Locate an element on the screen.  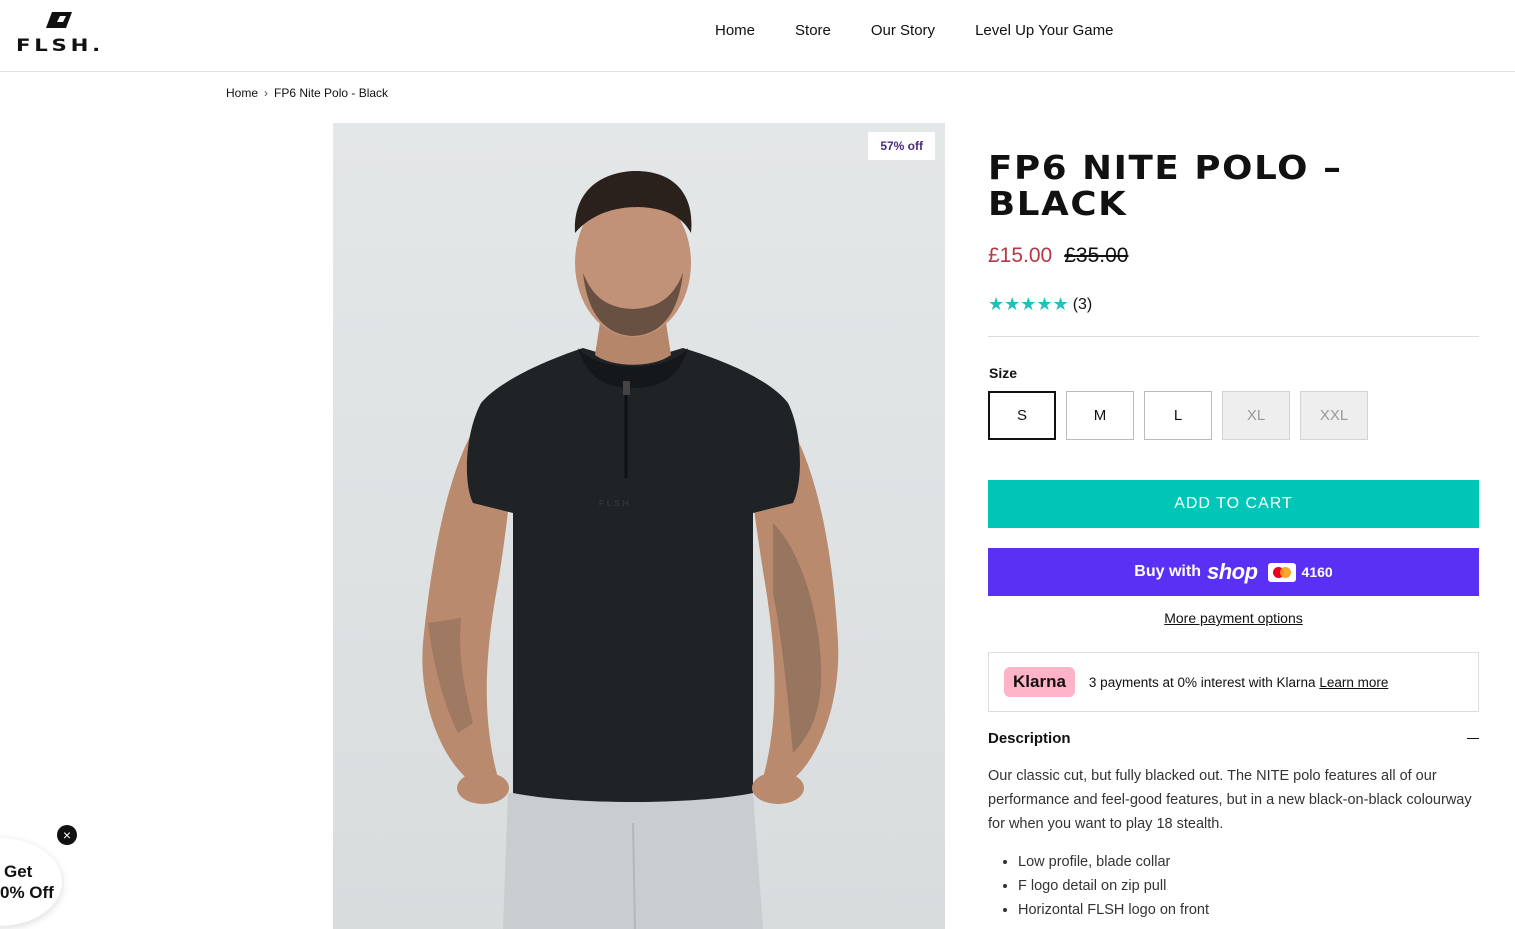
klarna-logo: Klarna is located at coordinates (1039, 682).